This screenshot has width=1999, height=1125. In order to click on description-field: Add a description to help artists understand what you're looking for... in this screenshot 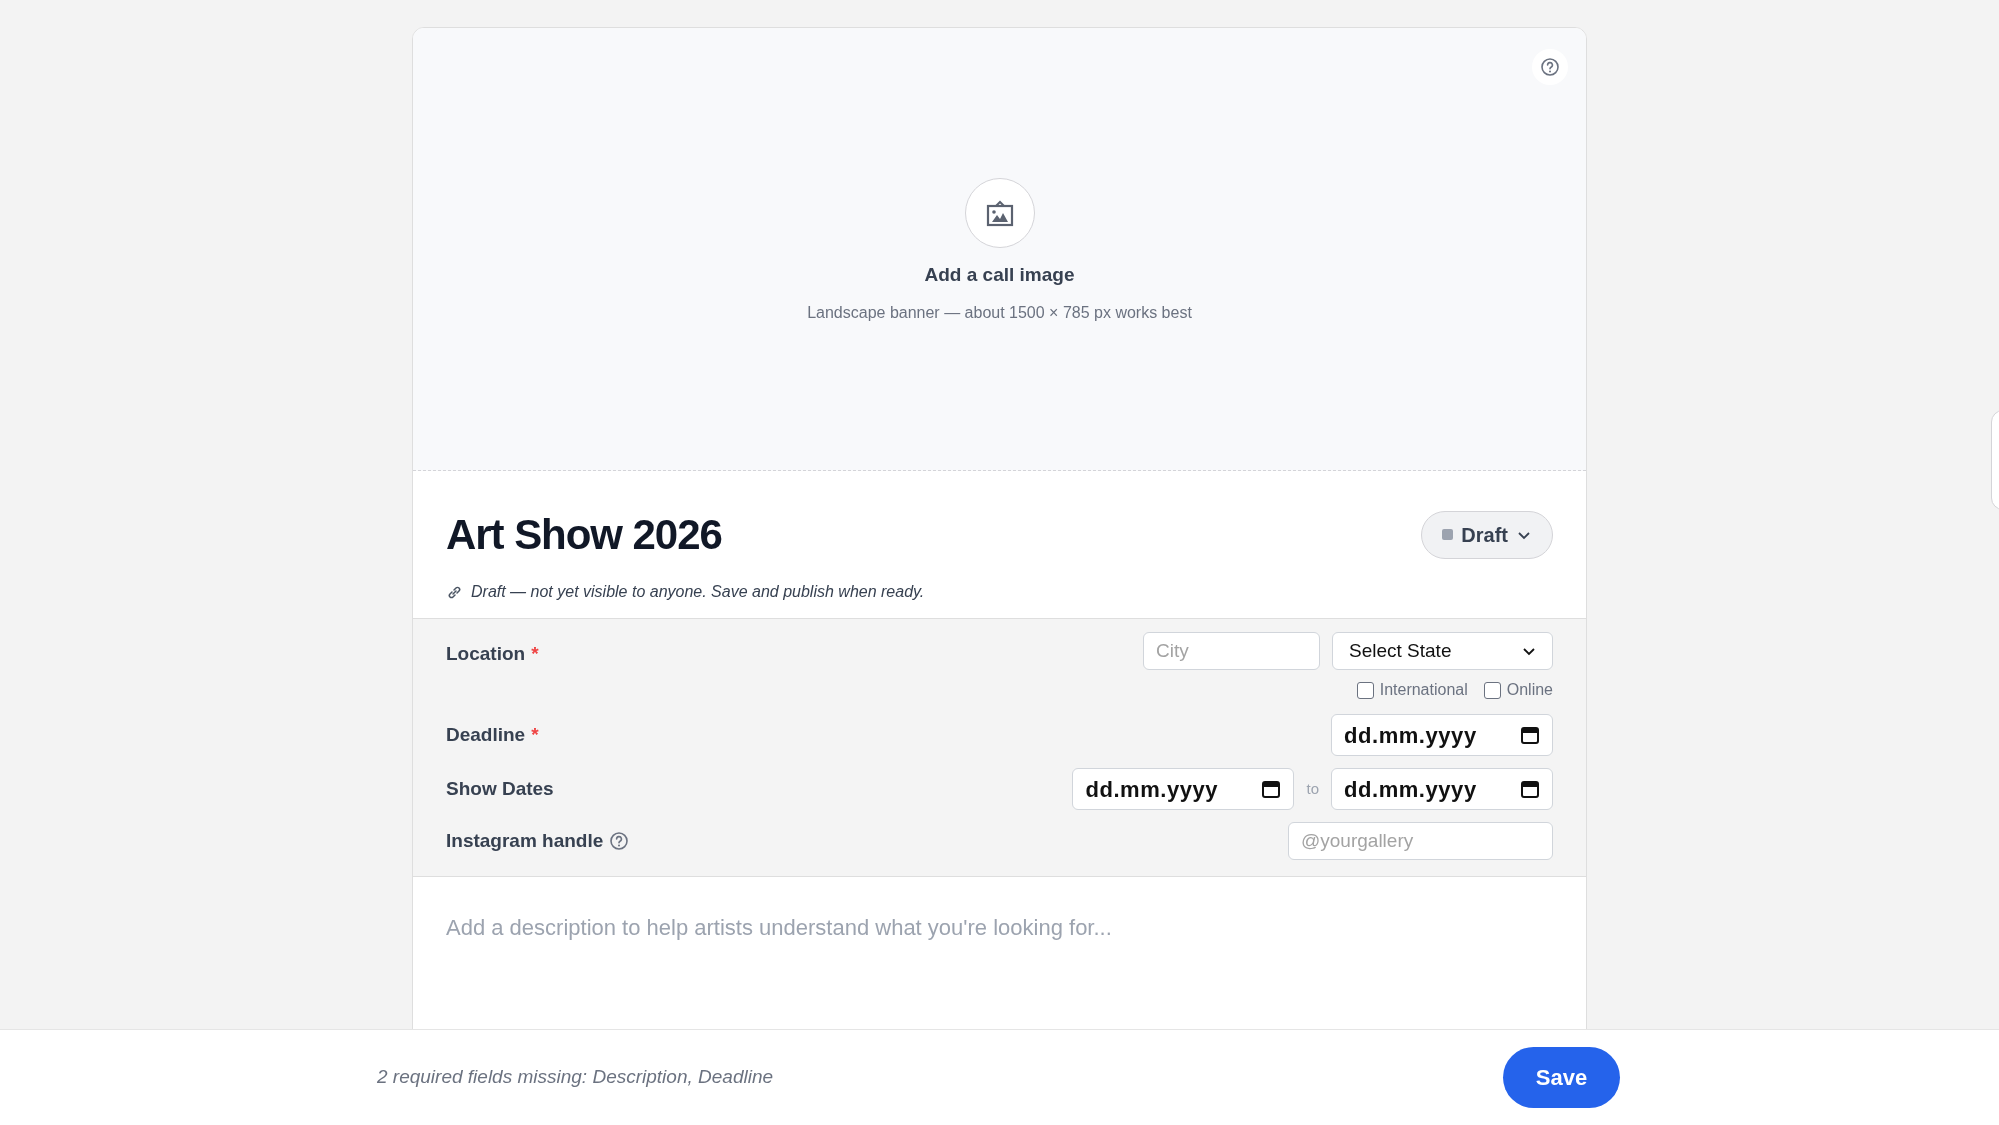, I will do `click(999, 961)`.